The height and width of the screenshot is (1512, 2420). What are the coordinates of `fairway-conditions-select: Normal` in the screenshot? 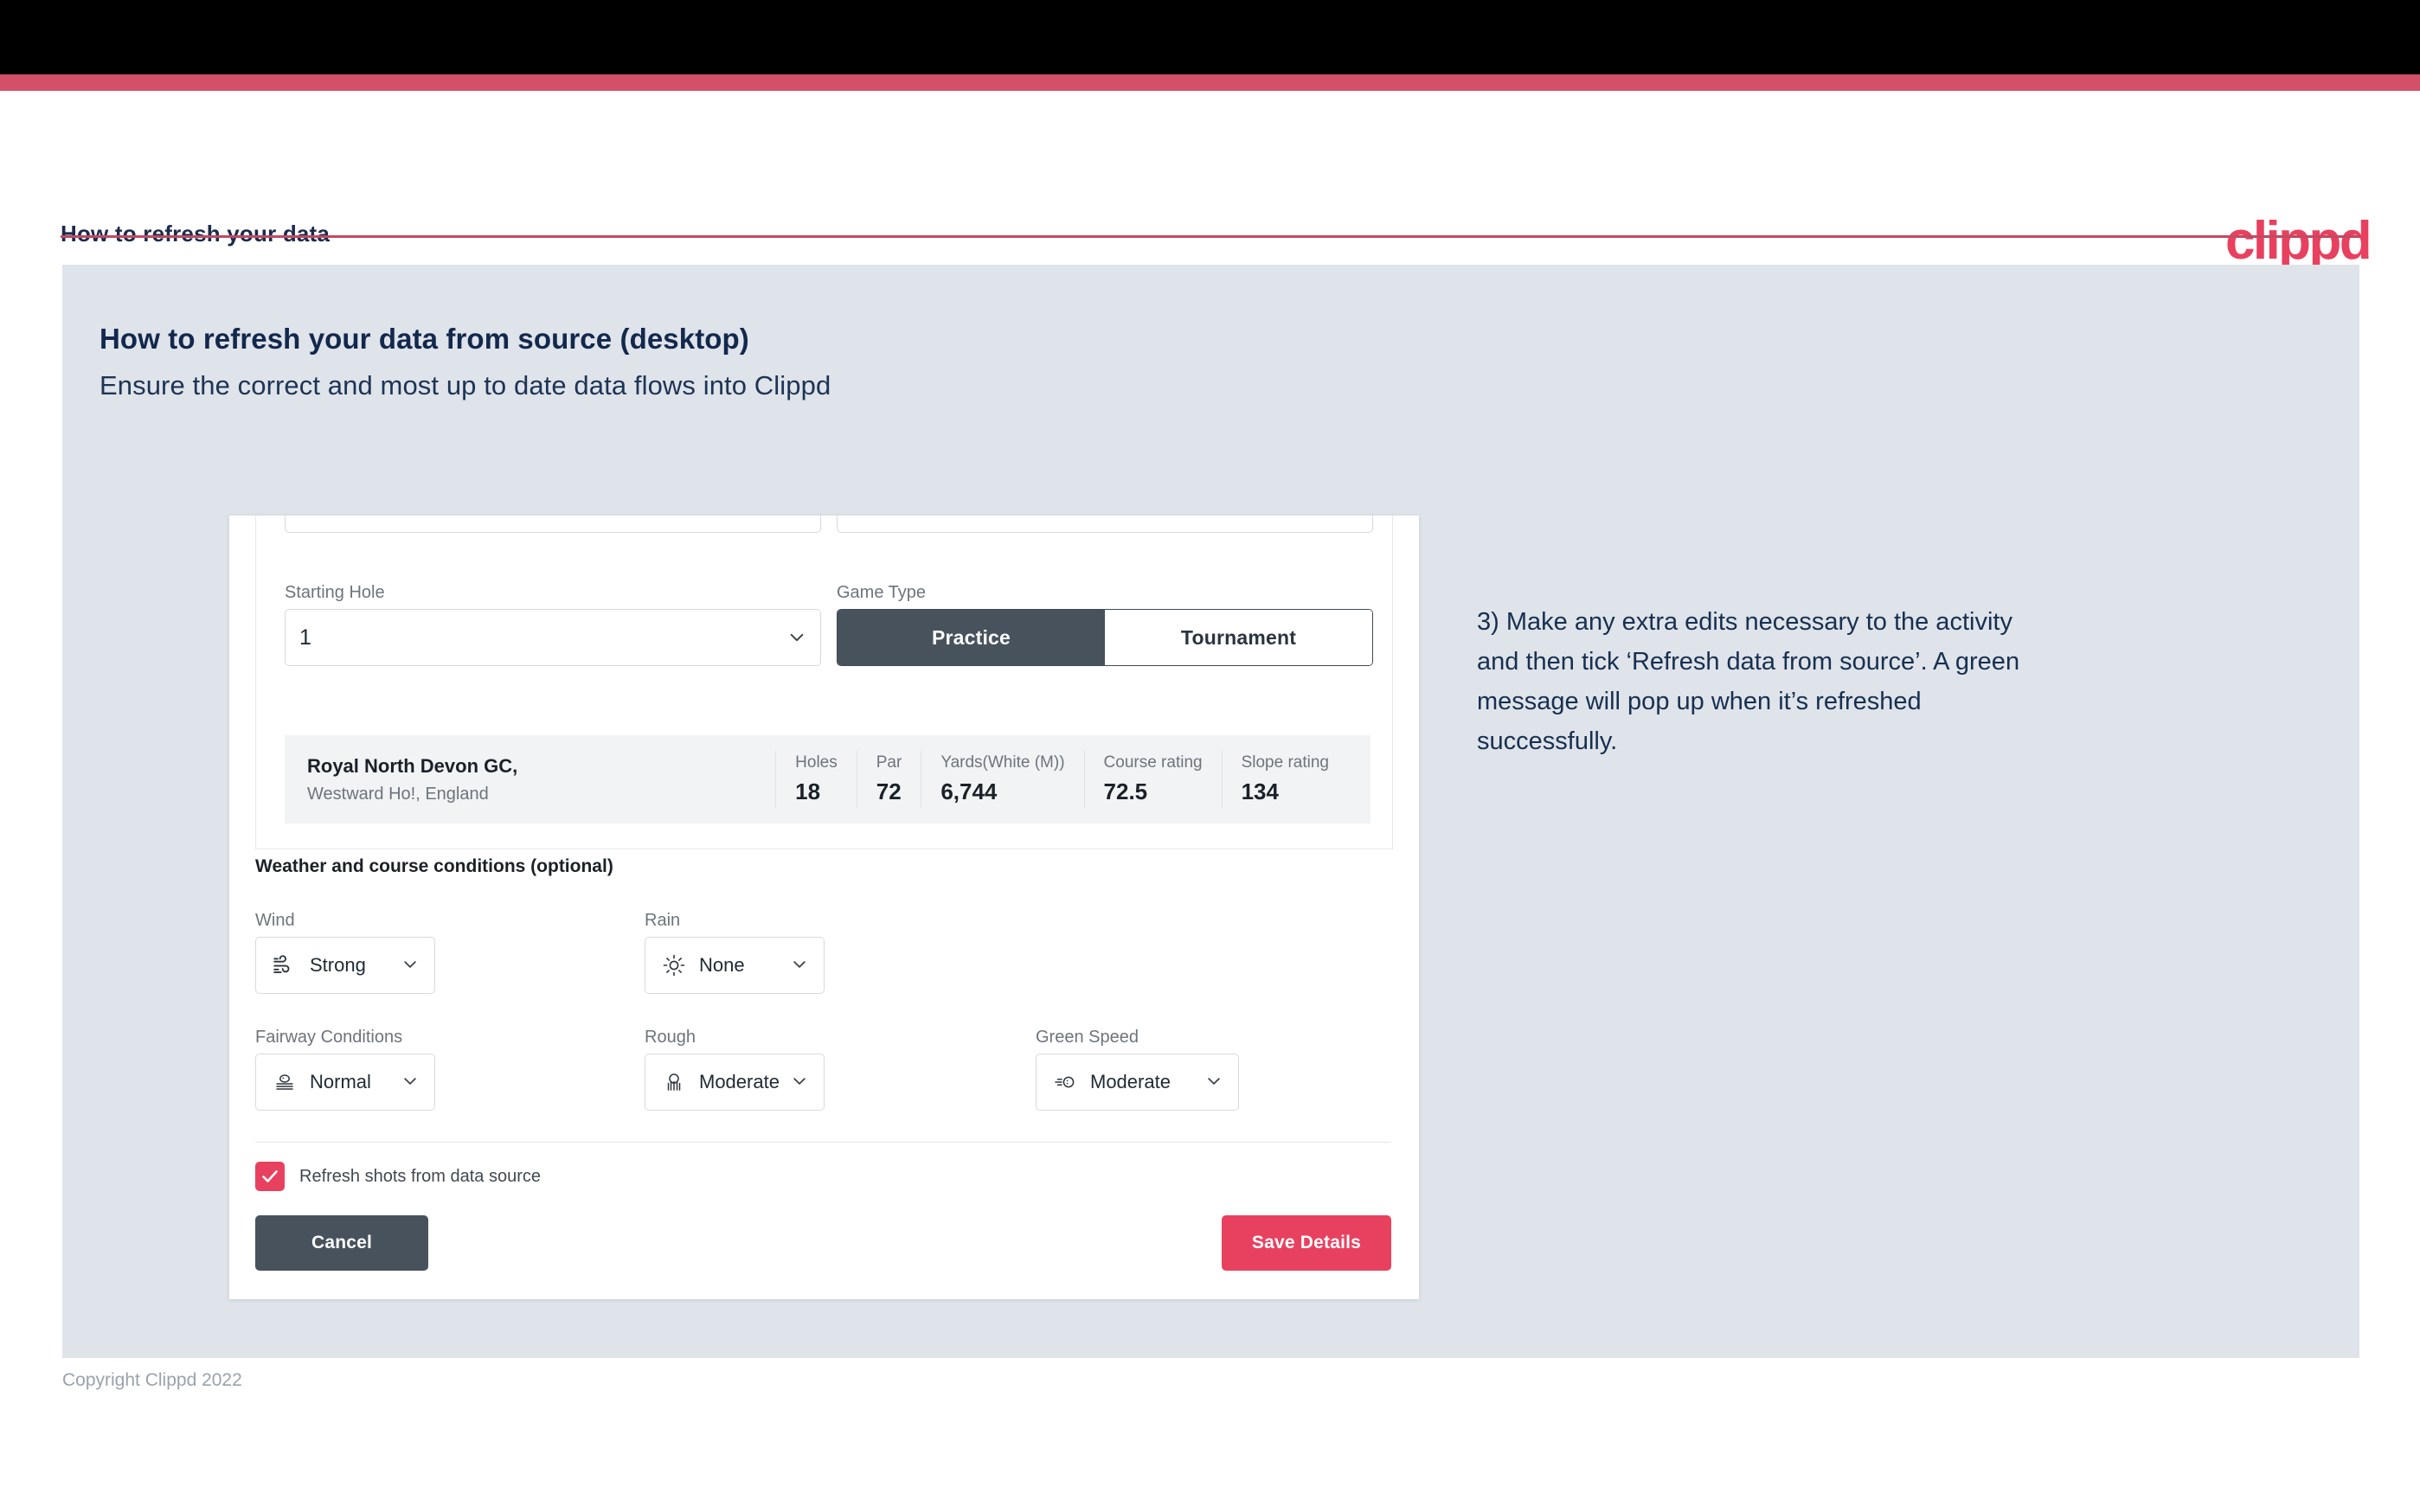 It's located at (345, 1082).